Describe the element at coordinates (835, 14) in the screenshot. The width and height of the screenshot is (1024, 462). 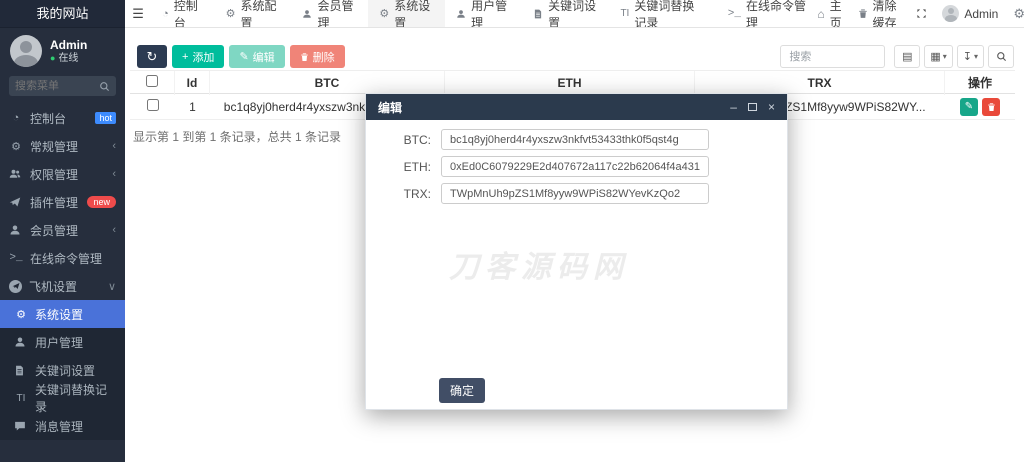
I see `home-label: 主页` at that location.